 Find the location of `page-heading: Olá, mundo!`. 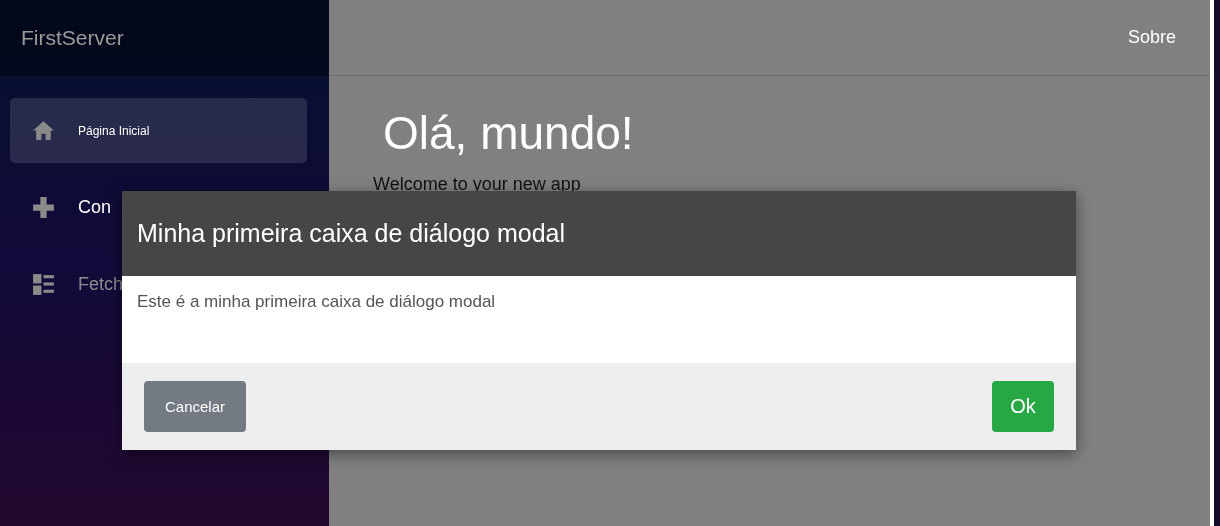

page-heading: Olá, mundo! is located at coordinates (509, 133).